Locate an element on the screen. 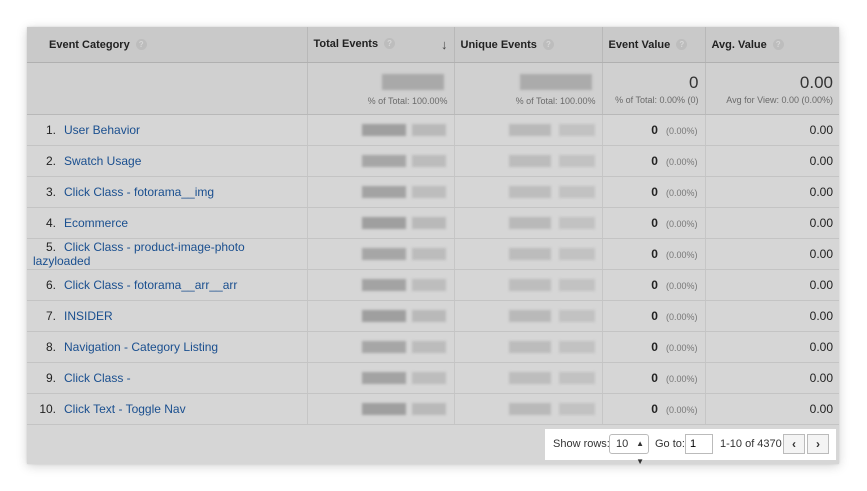 The width and height of the screenshot is (867, 491). select-arrows-icon: ▲ ▼ is located at coordinates (640, 451).